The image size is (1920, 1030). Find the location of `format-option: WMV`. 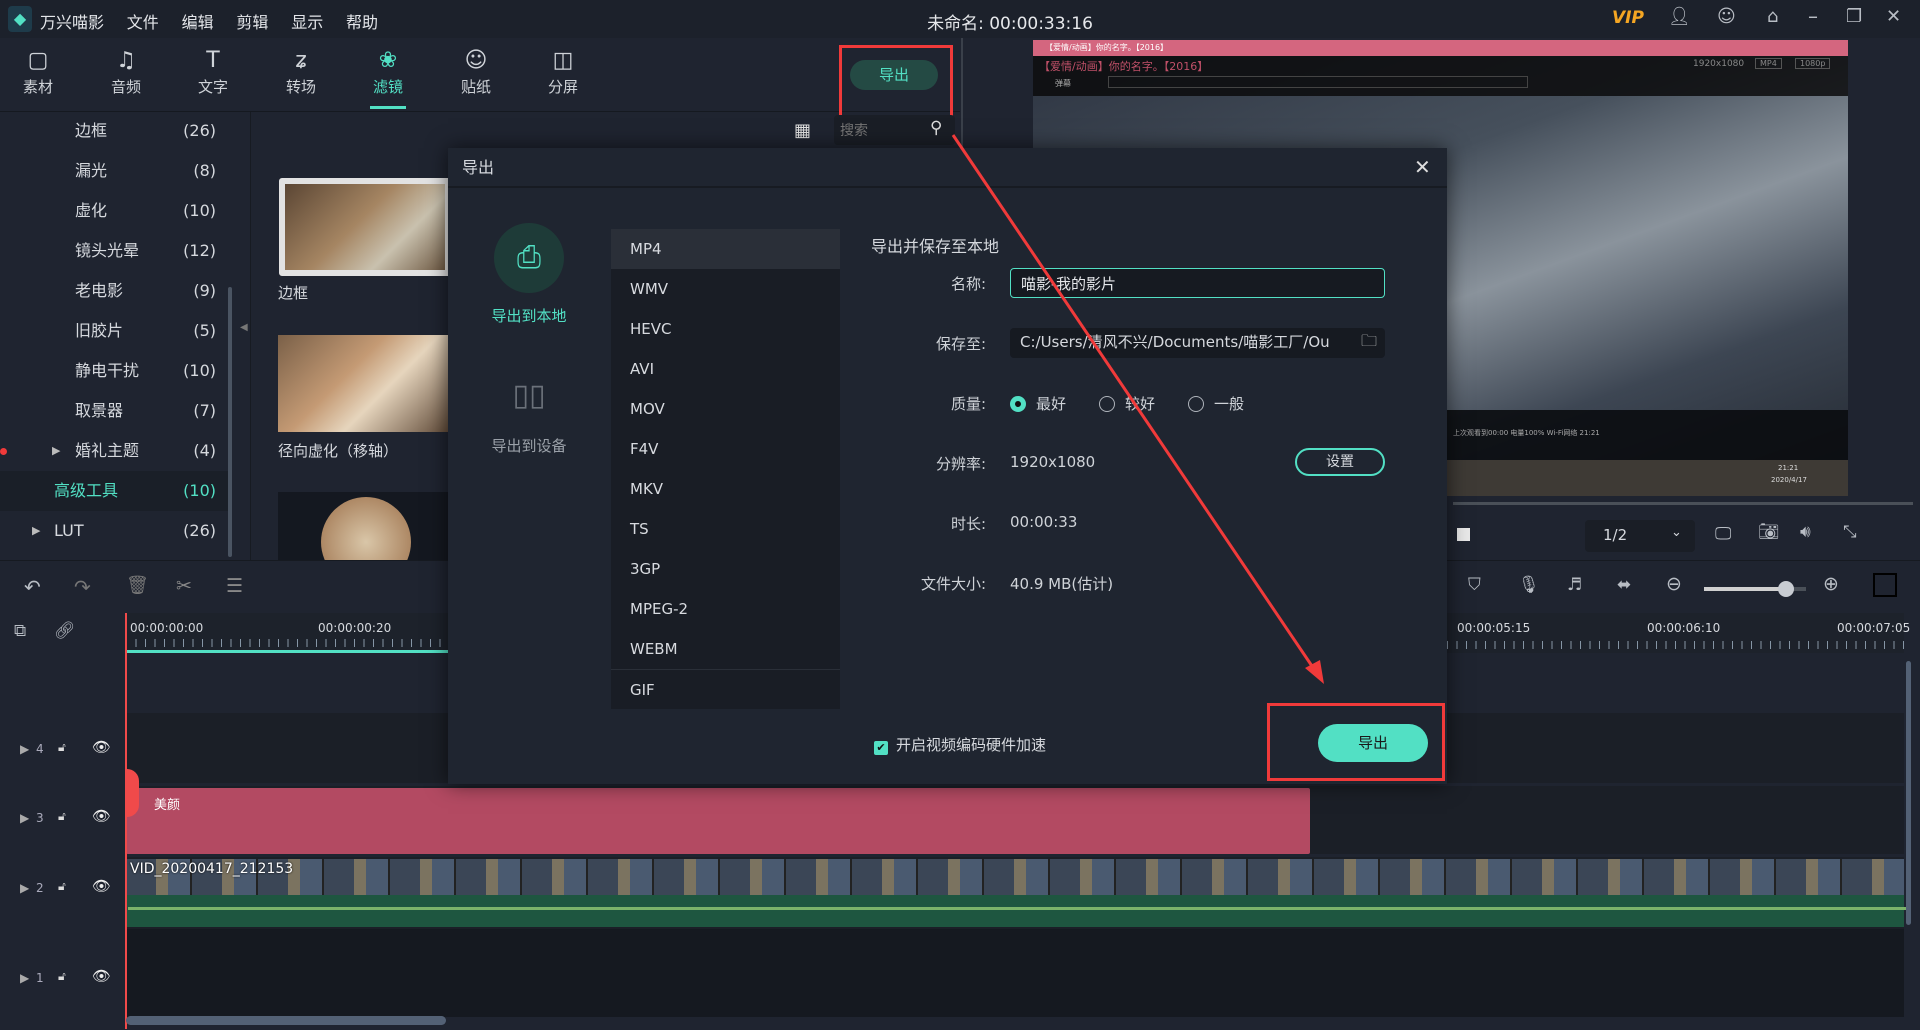

format-option: WMV is located at coordinates (725, 289).